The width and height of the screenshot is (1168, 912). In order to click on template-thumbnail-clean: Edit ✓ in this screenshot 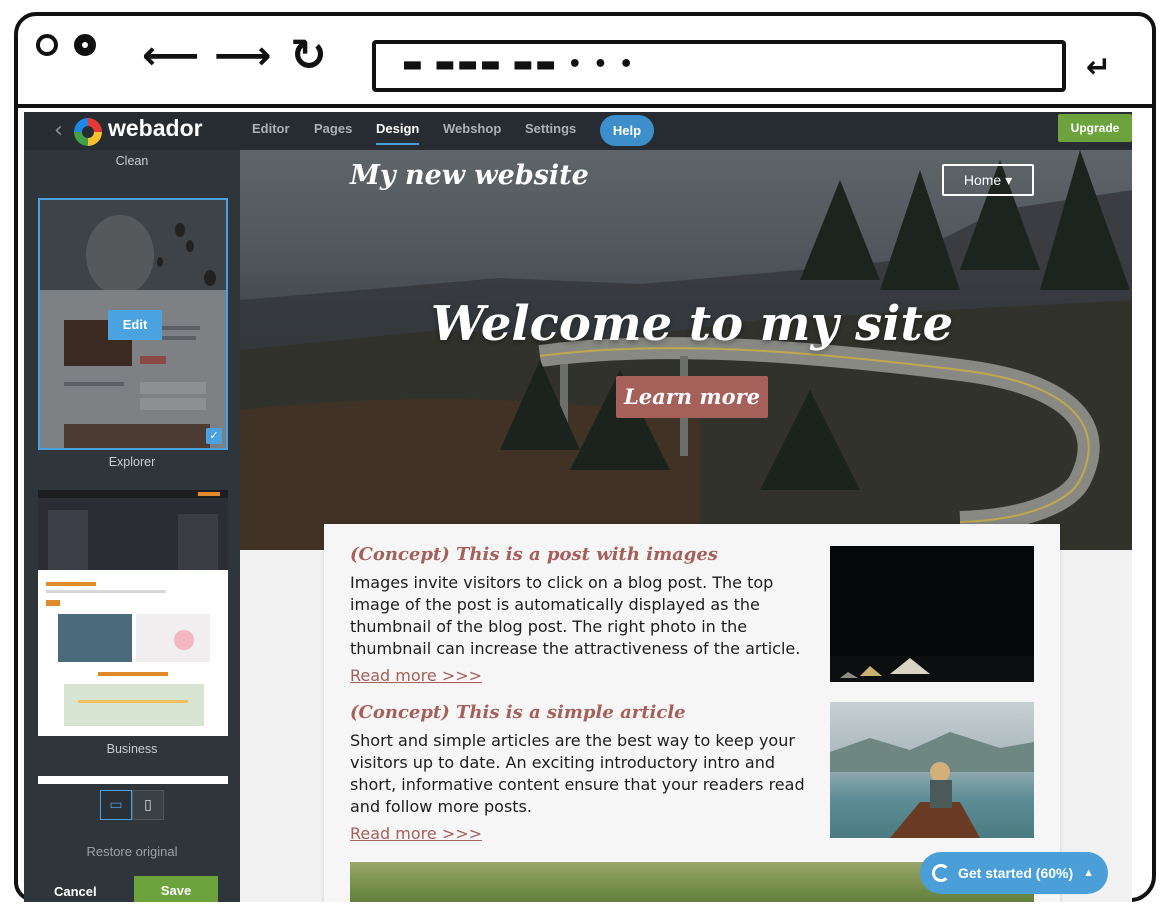, I will do `click(133, 324)`.